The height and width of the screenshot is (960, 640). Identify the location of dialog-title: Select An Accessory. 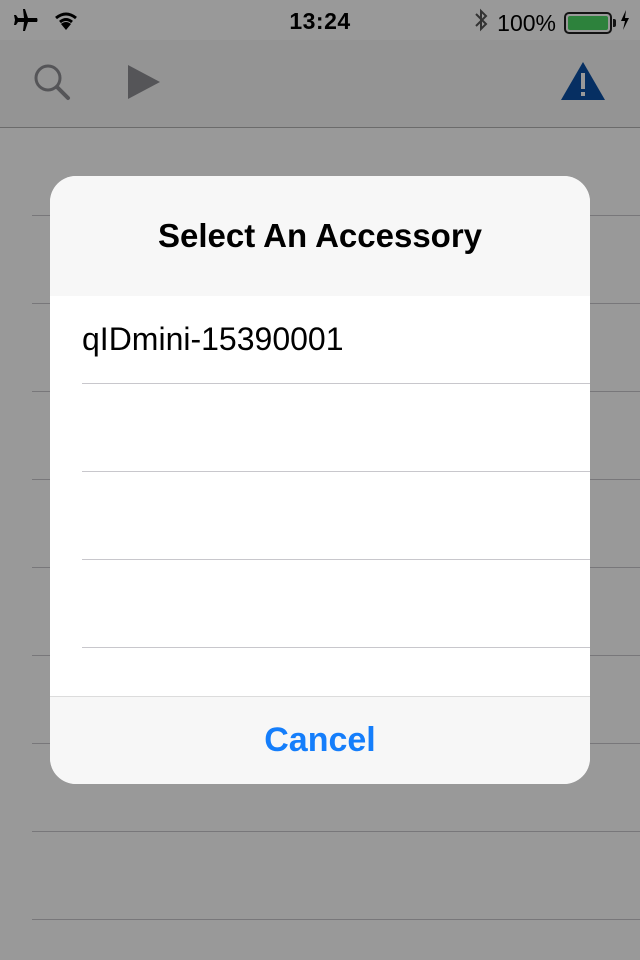
(320, 236).